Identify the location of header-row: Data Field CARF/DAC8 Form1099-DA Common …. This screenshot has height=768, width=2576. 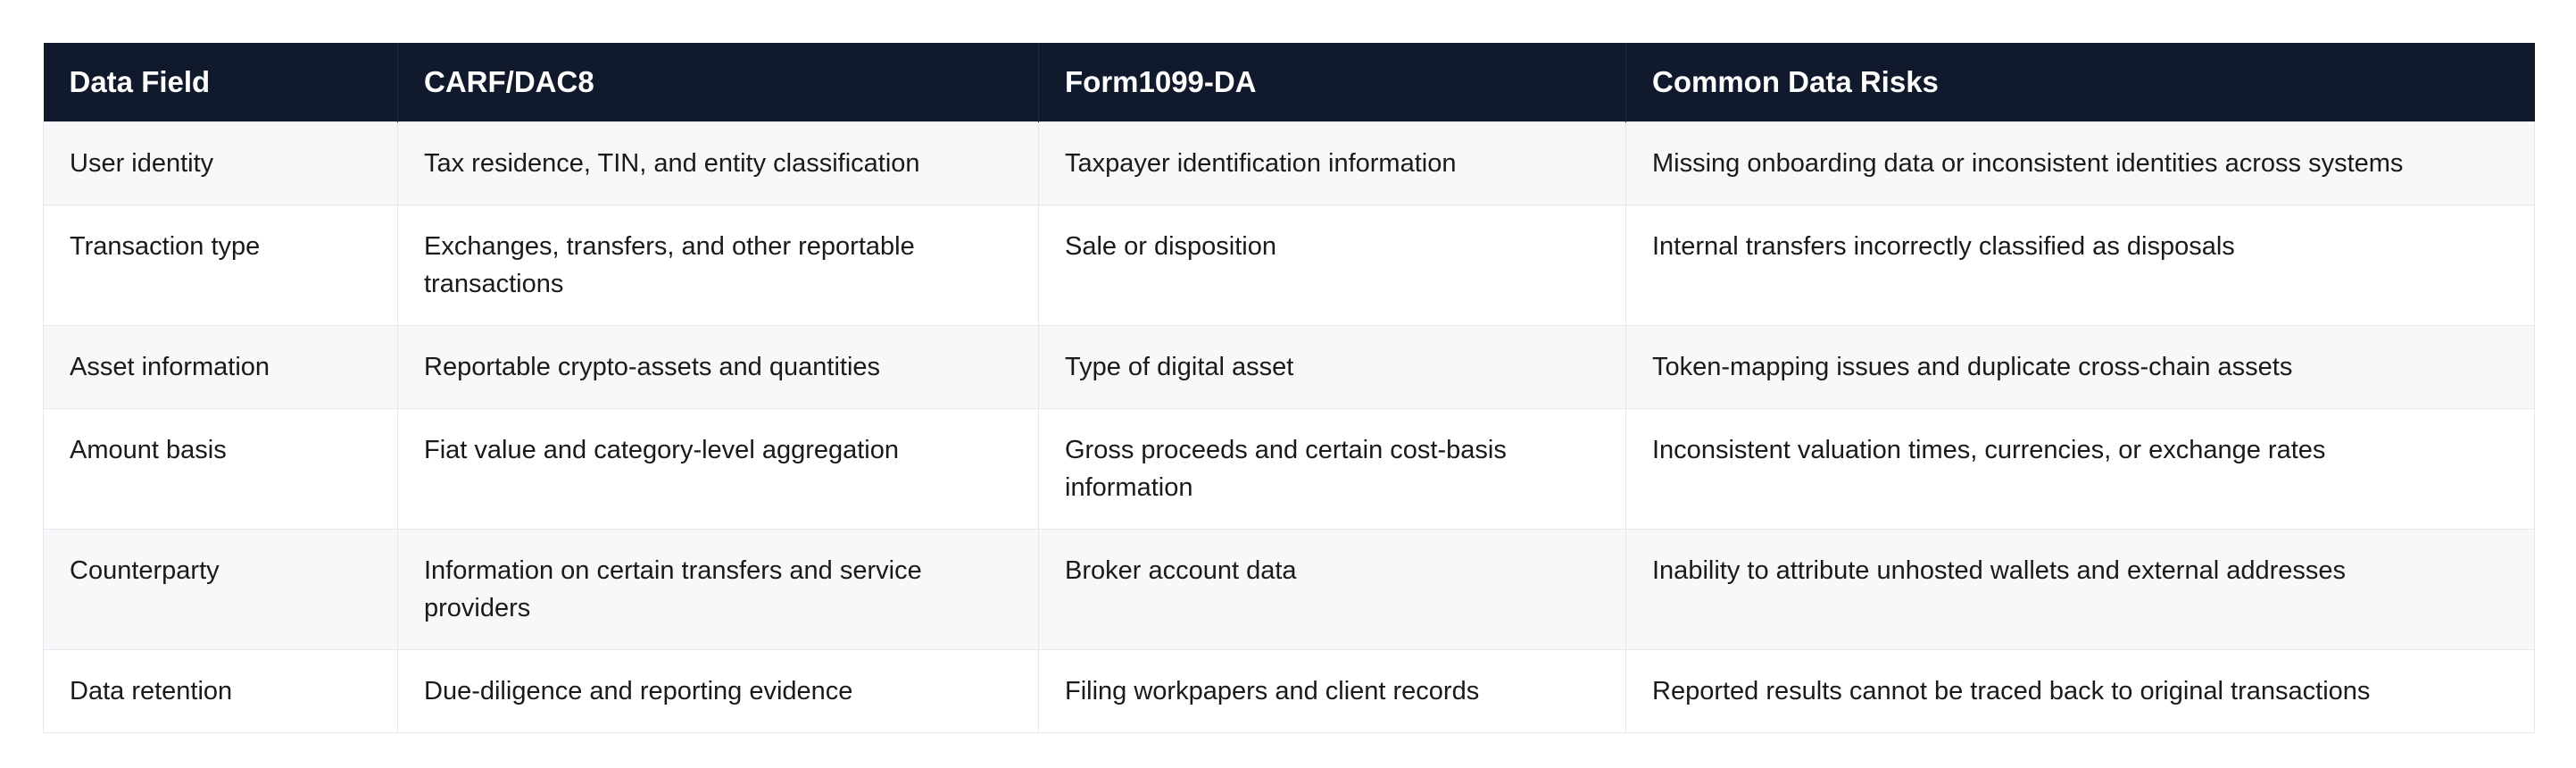
(1289, 82).